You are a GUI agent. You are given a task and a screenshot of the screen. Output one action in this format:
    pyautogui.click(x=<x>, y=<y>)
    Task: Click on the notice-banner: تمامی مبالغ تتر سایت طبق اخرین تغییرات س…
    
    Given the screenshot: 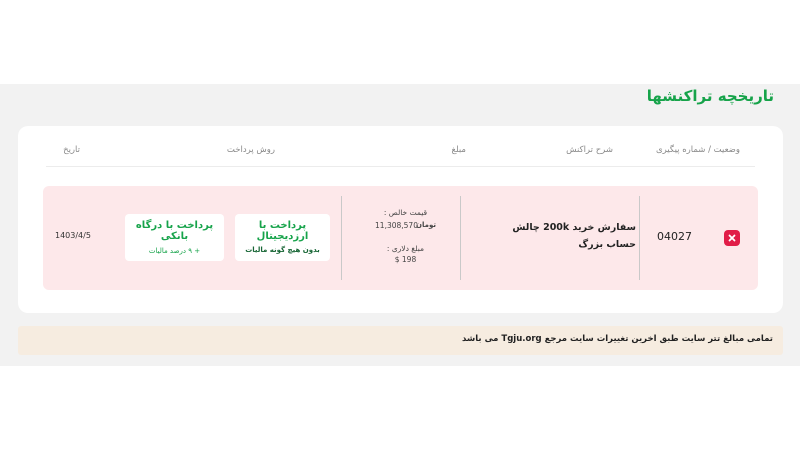 What is the action you would take?
    pyautogui.click(x=400, y=340)
    